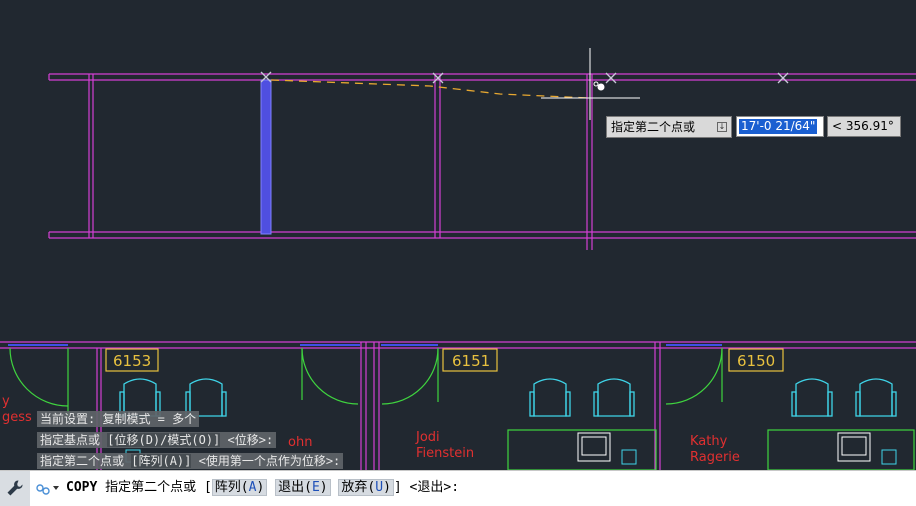 The image size is (916, 506). I want to click on history-line-1-text: 当前设置: 复制模式 = 多个, so click(118, 419).